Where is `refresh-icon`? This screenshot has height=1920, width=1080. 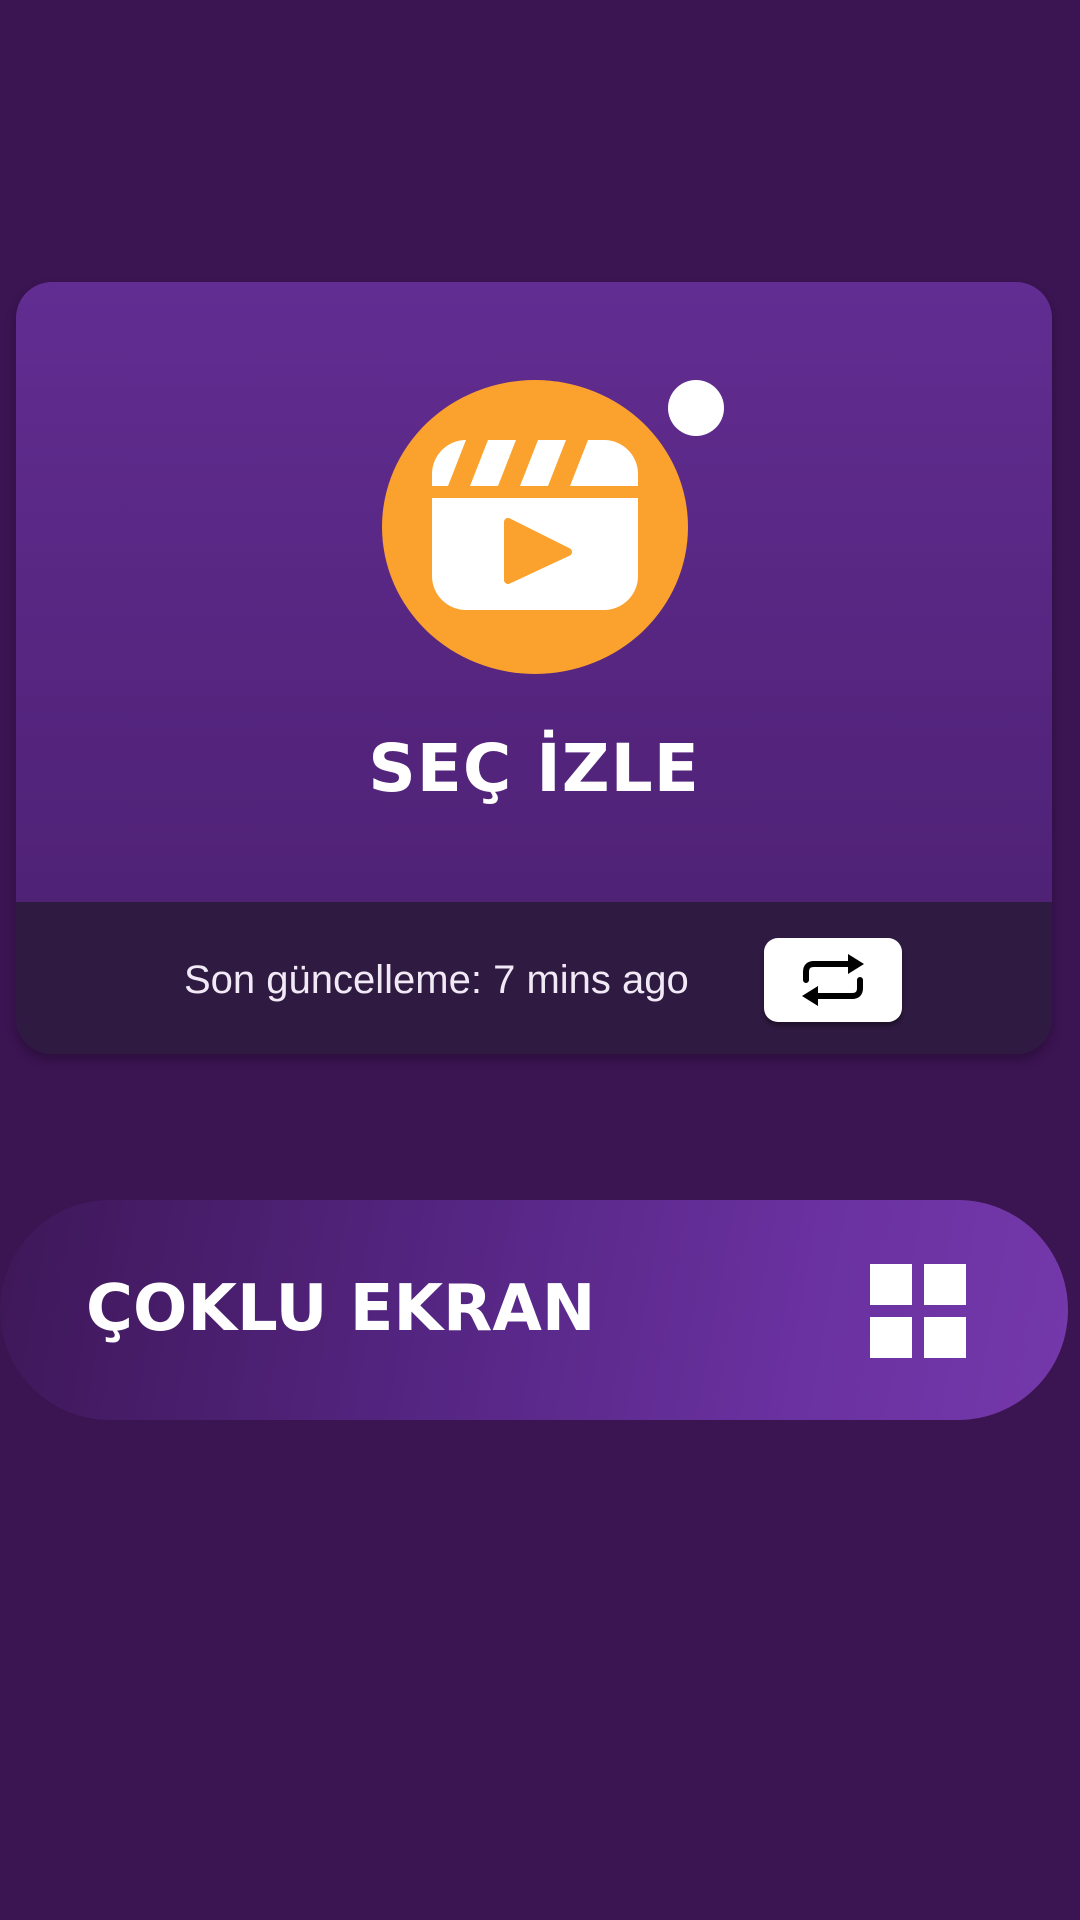
refresh-icon is located at coordinates (833, 980).